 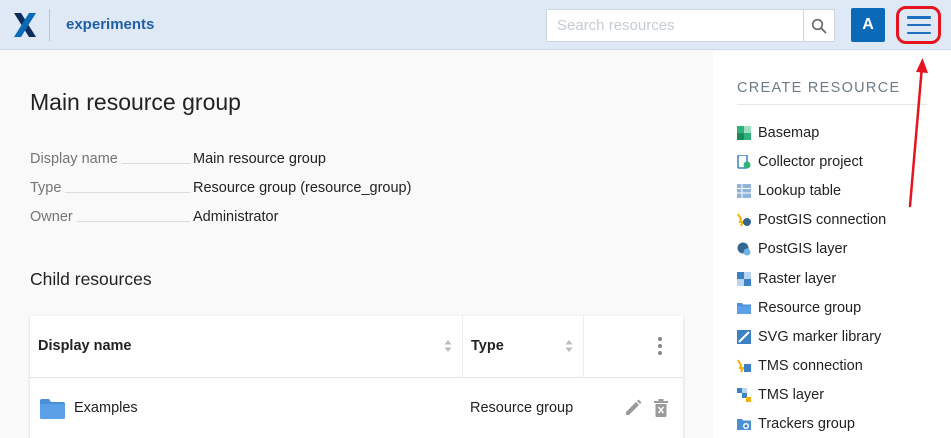 What do you see at coordinates (820, 336) in the screenshot?
I see `sidebar-item-label: SVG marker library` at bounding box center [820, 336].